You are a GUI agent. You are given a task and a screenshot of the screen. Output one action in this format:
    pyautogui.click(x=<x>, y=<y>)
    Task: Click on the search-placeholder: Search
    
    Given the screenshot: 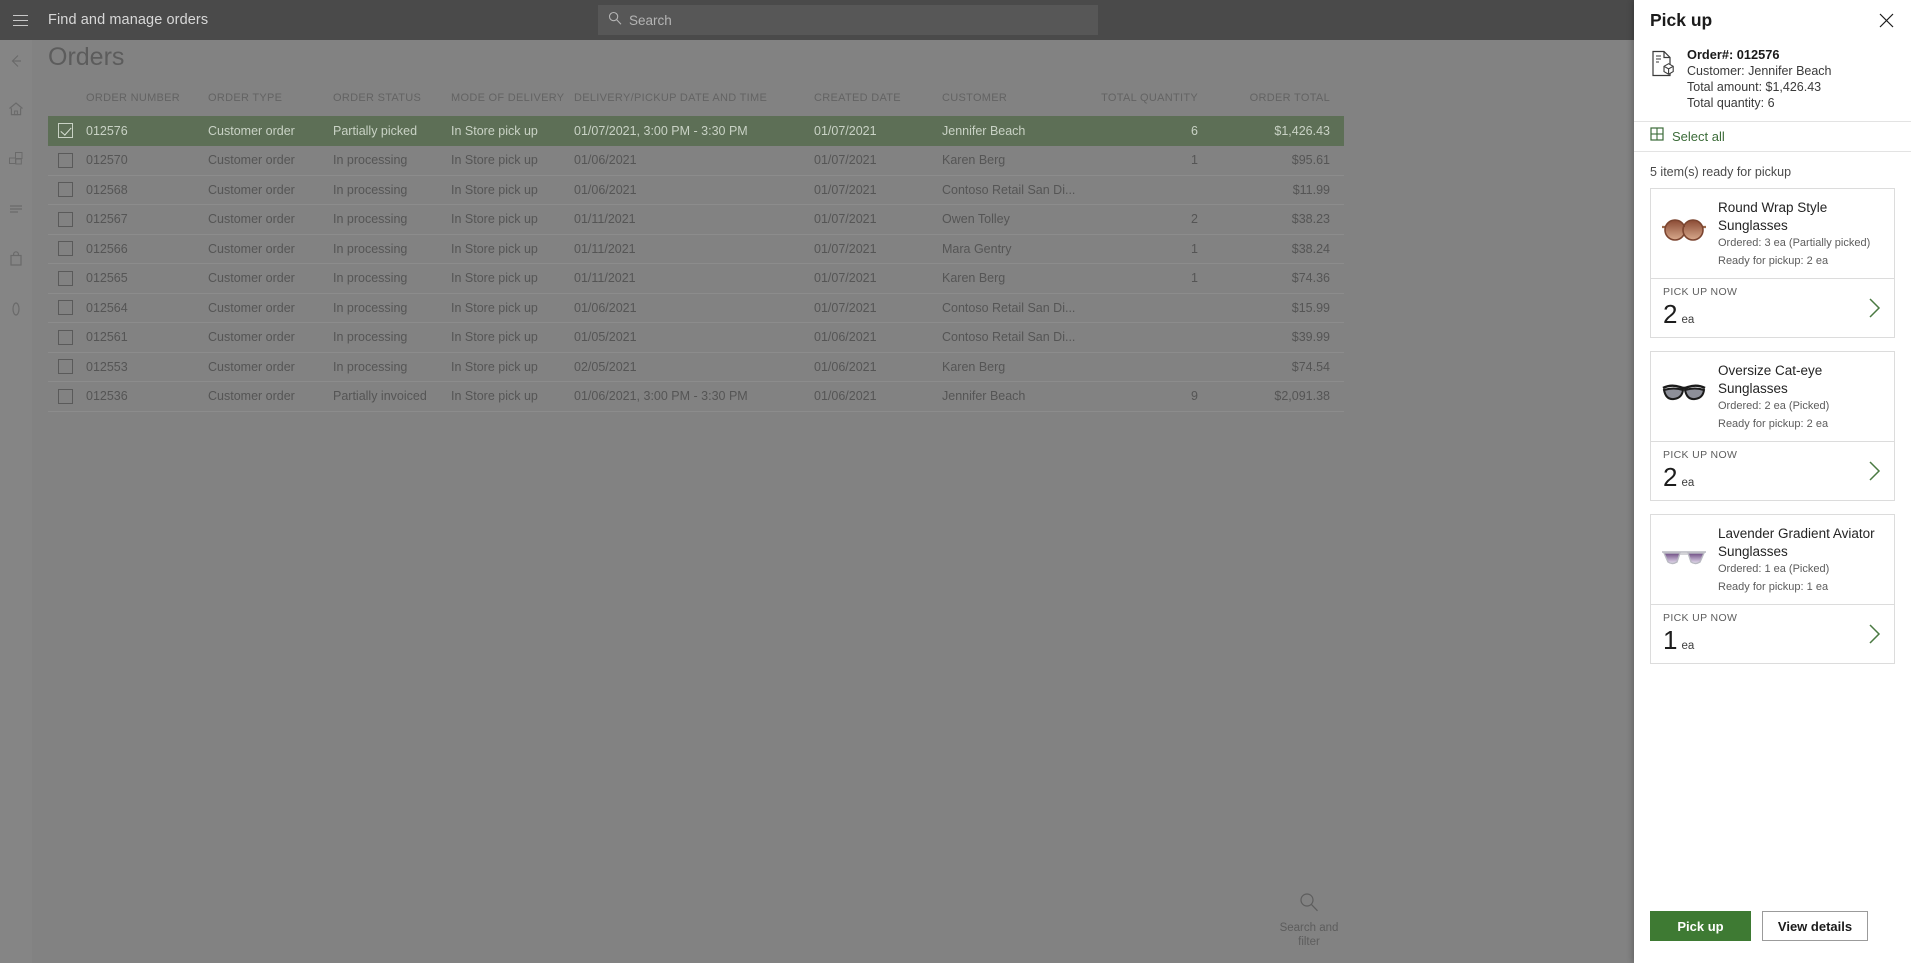 What is the action you would take?
    pyautogui.click(x=650, y=20)
    